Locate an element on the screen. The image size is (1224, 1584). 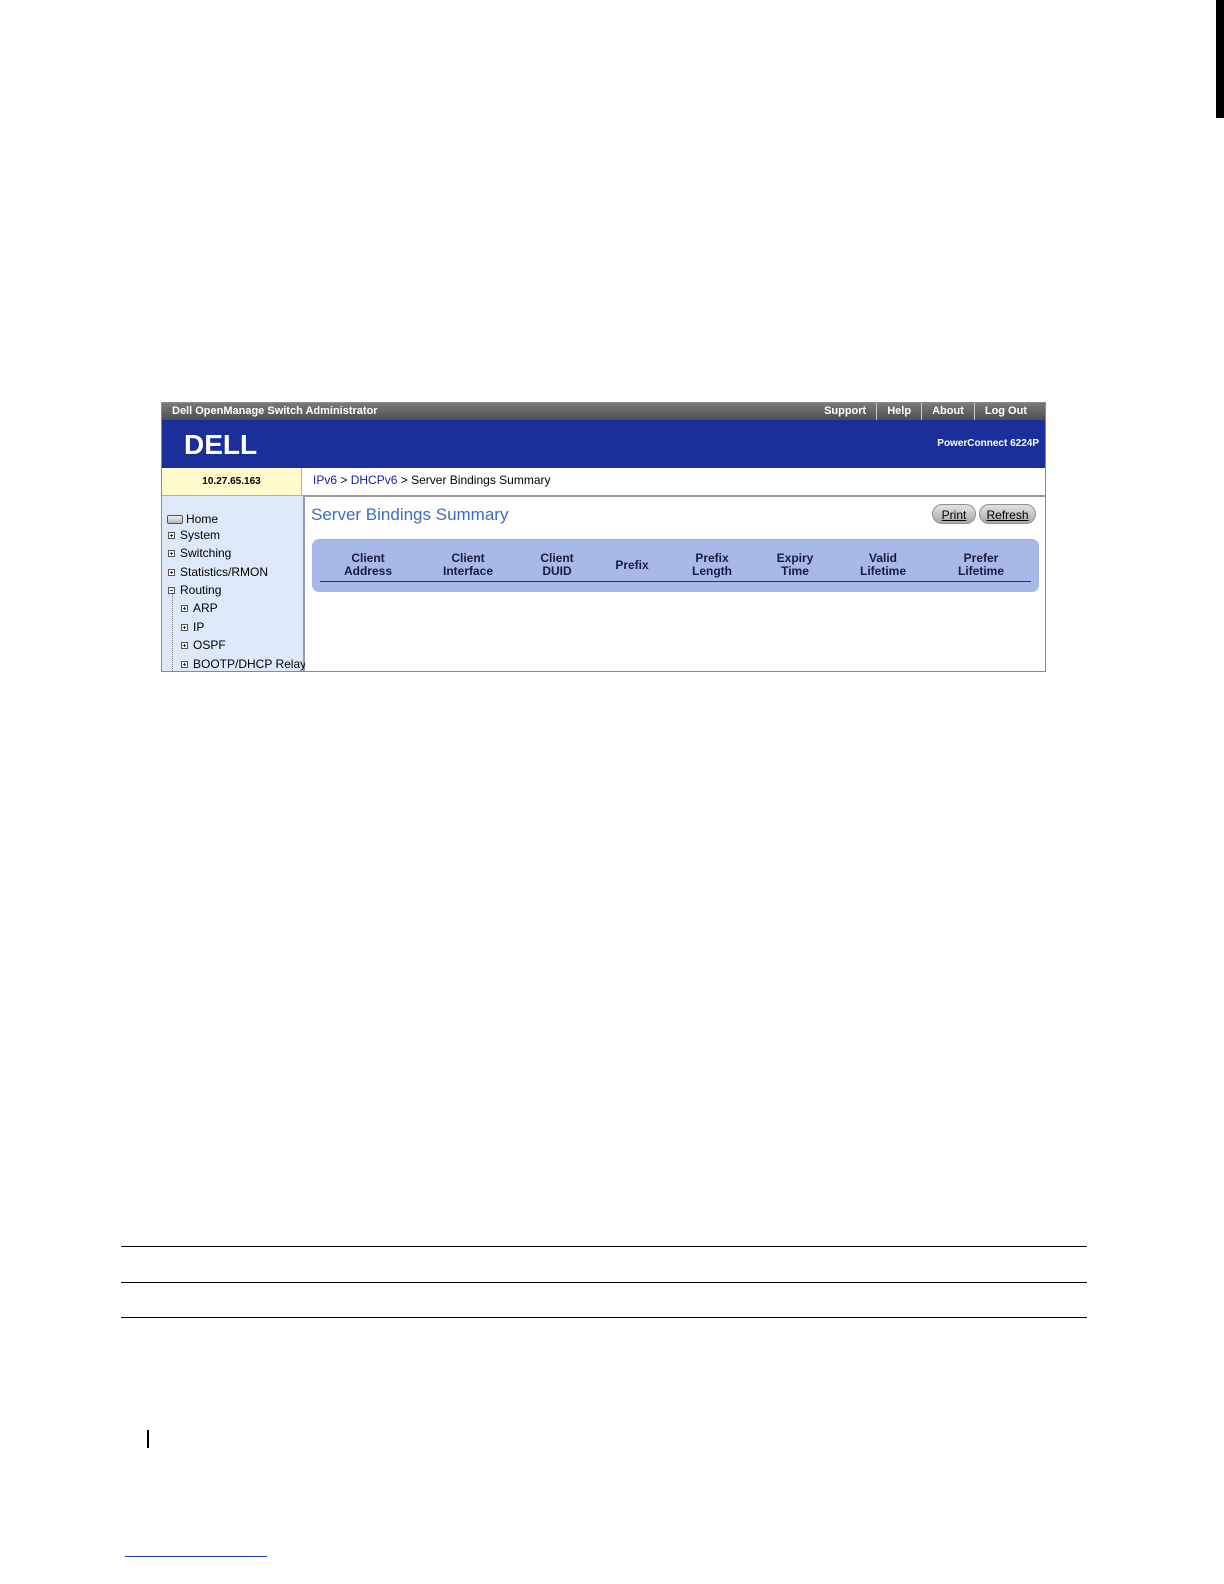
sidebar-item-label: OSPF is located at coordinates (209, 645).